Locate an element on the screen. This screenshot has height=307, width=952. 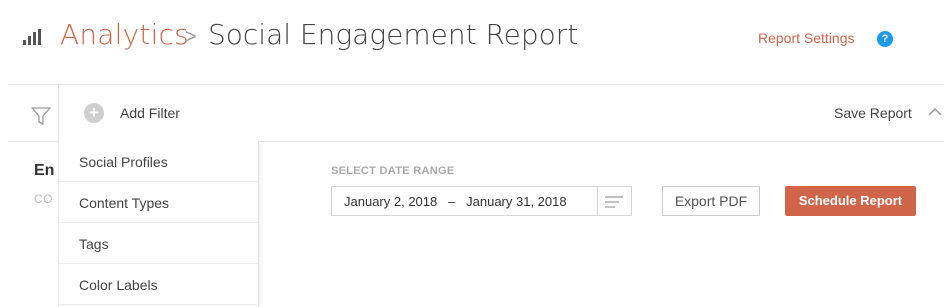
add-filter-button: + Add Filter is located at coordinates (158, 113).